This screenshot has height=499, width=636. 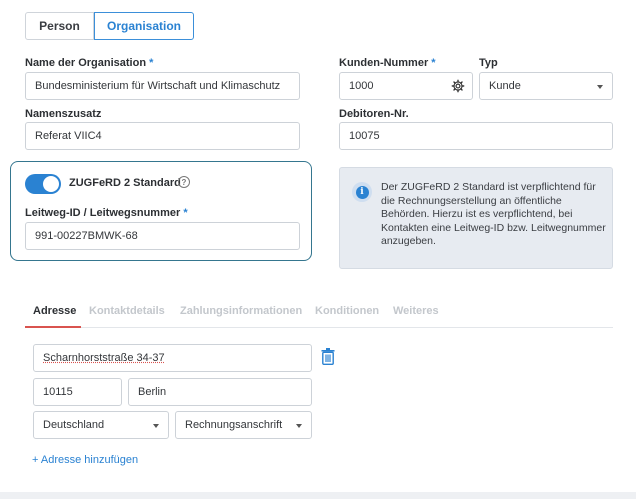 What do you see at coordinates (59, 26) in the screenshot?
I see `person-button: Person` at bounding box center [59, 26].